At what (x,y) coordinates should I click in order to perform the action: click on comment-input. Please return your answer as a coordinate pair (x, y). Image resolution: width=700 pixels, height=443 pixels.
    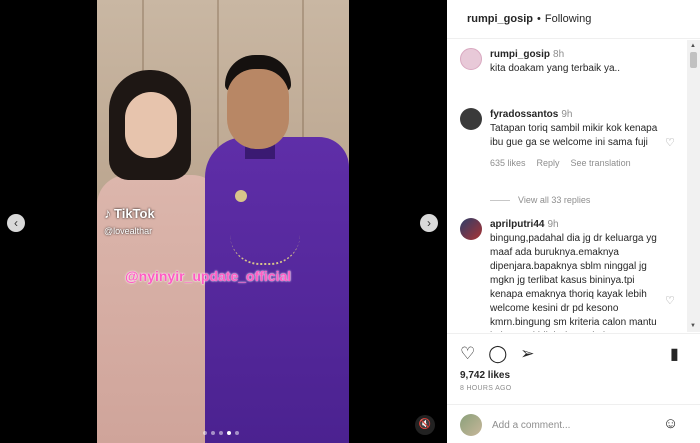
    Looking at the image, I should click on (572, 425).